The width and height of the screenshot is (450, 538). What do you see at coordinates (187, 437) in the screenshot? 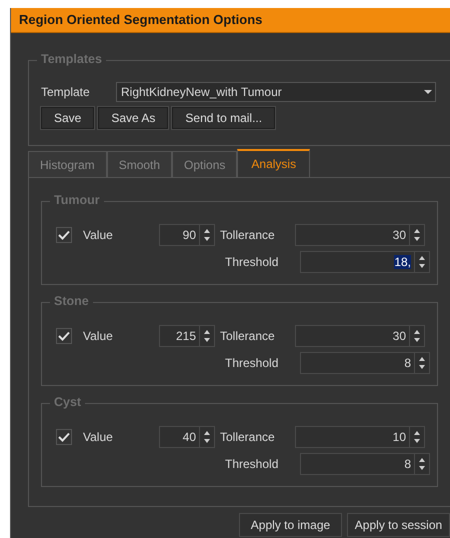
I see `number-field: 40` at bounding box center [187, 437].